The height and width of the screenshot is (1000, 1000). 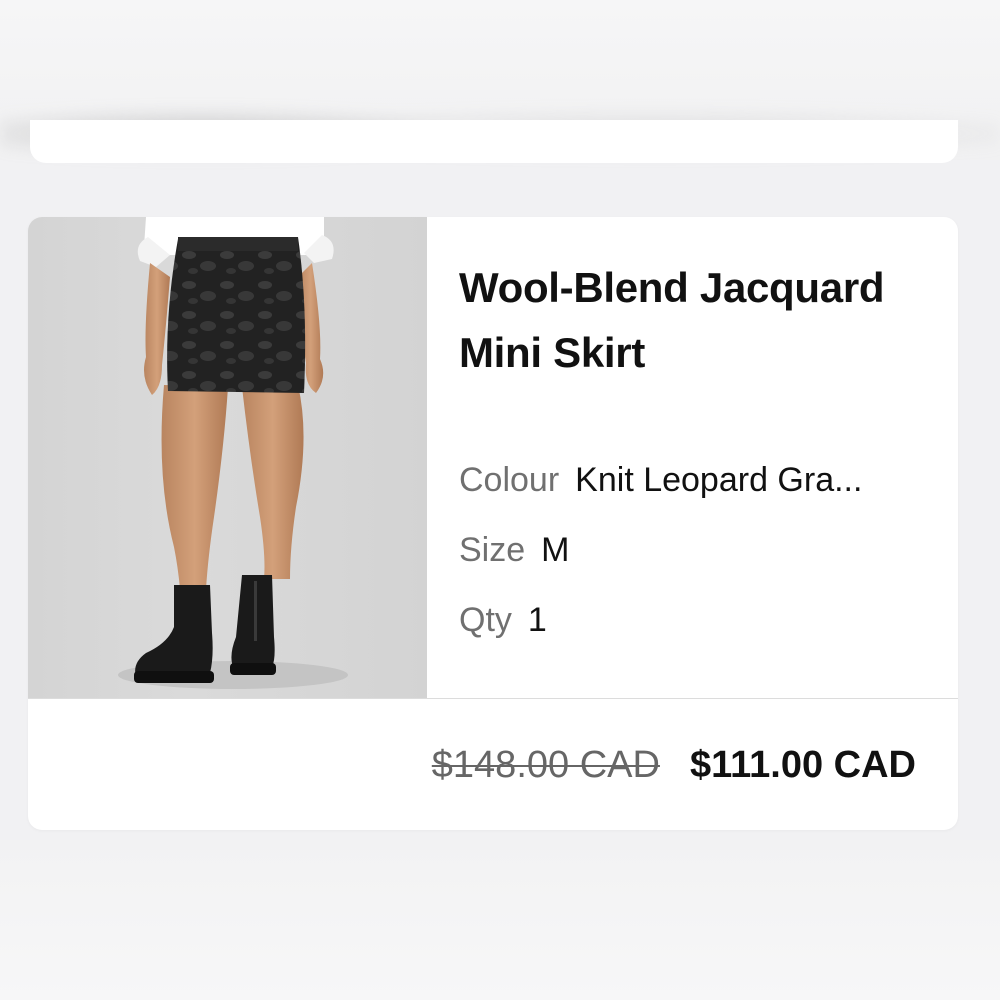 I want to click on original-price: $148.00 CAD, so click(x=545, y=765).